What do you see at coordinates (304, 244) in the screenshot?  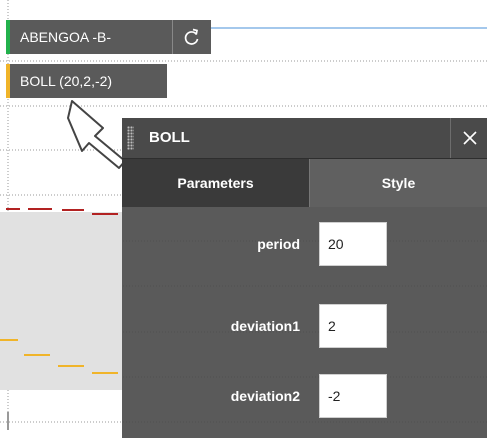 I see `param-row-period: period` at bounding box center [304, 244].